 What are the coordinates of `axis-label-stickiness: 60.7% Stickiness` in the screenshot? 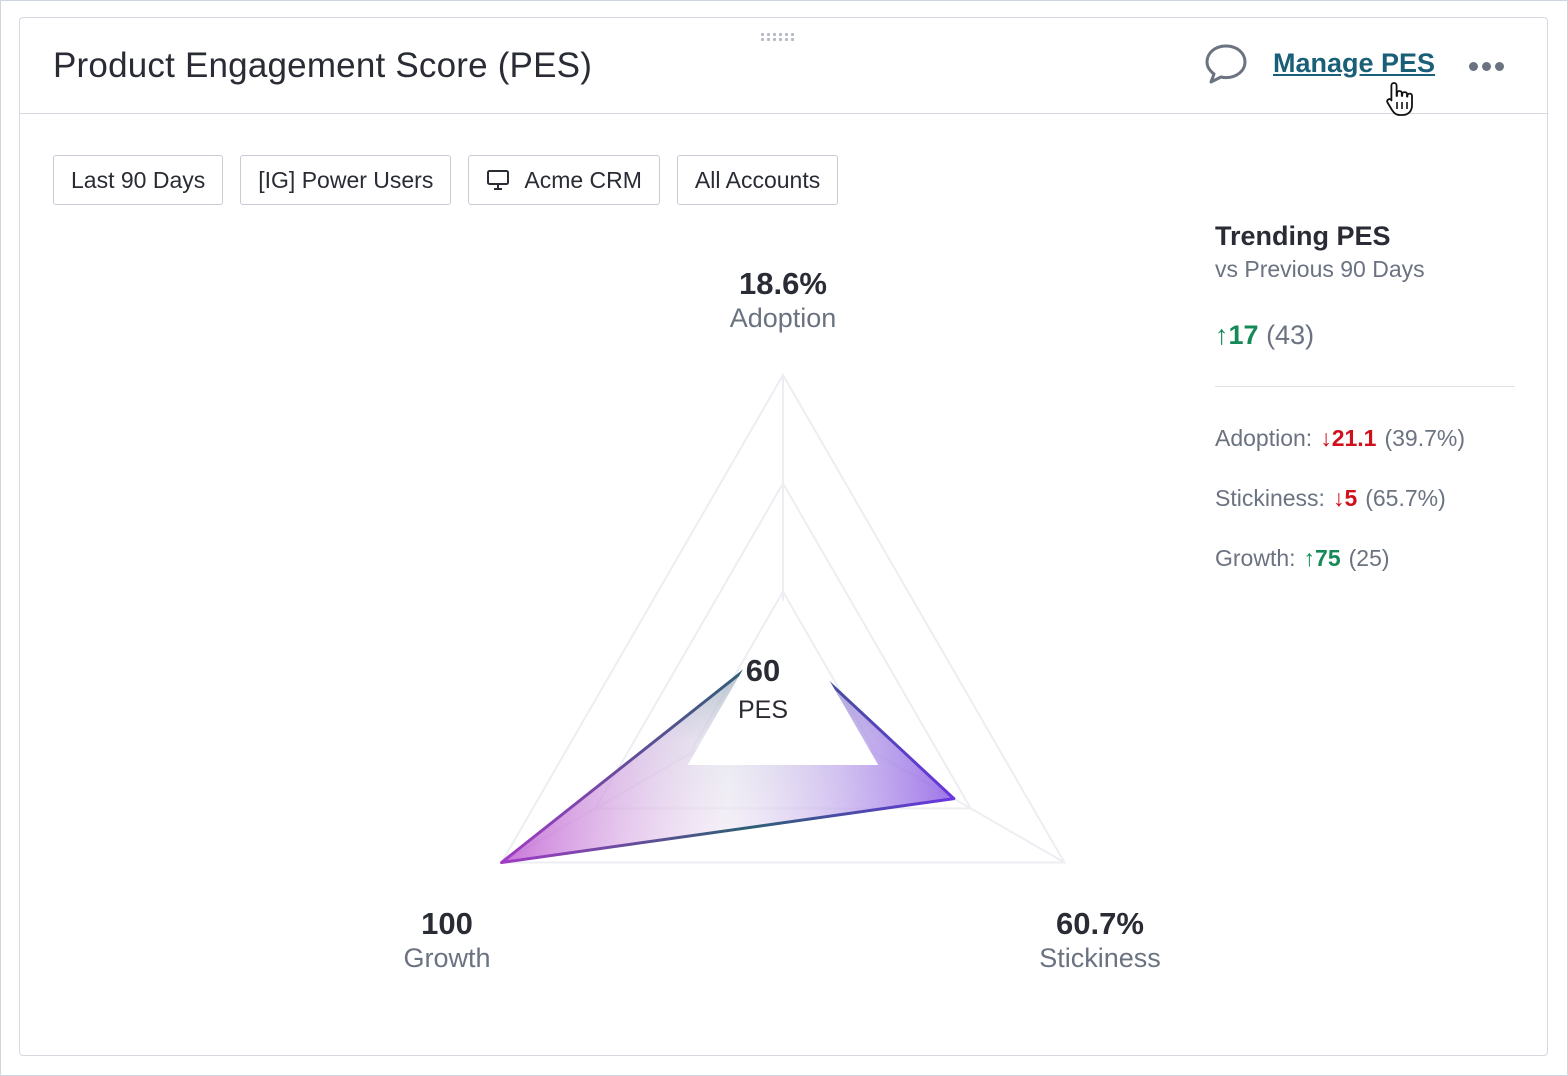 It's located at (1100, 940).